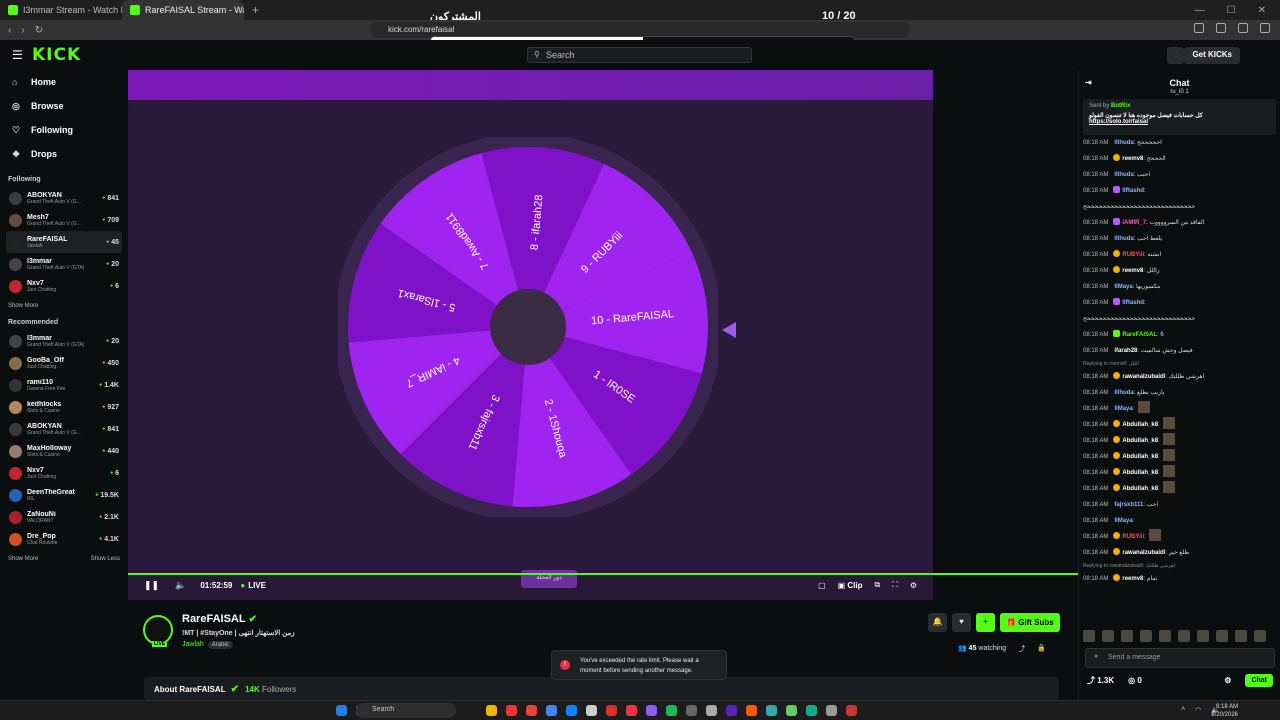  Describe the element at coordinates (61, 10) in the screenshot. I see `browser-tab: I3mmar Stream - Watch Live on K✕` at that location.